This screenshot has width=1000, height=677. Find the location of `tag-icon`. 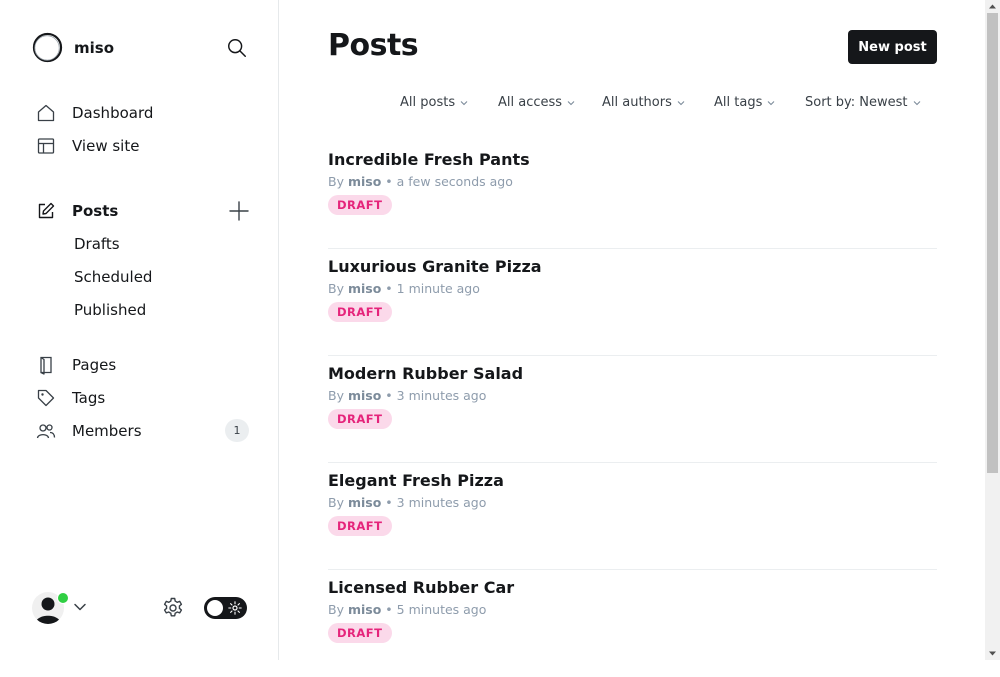

tag-icon is located at coordinates (46, 398).